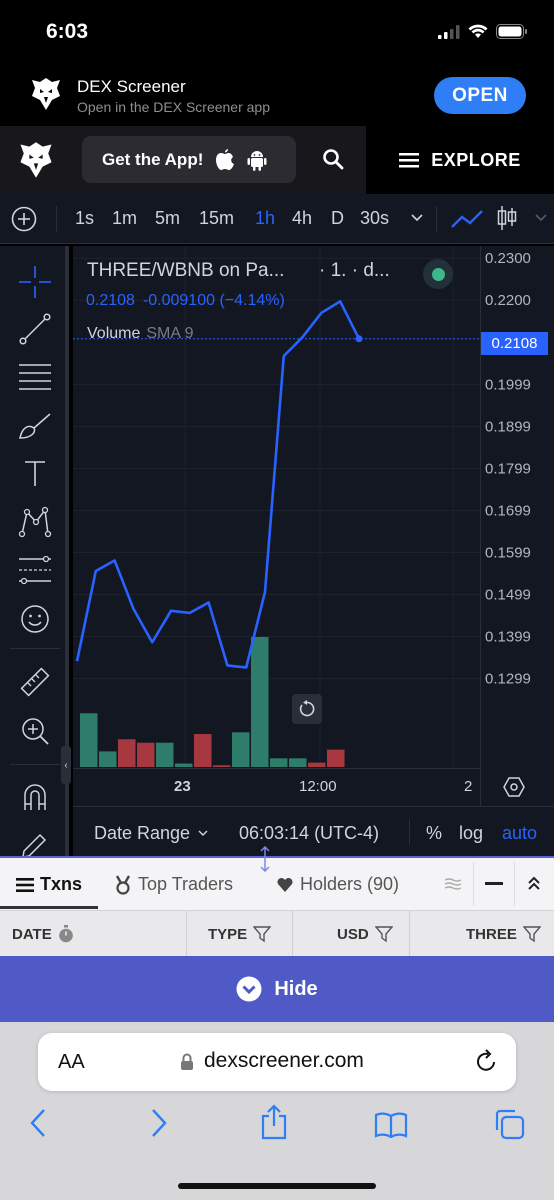  Describe the element at coordinates (35, 426) in the screenshot. I see `brush-tool` at that location.